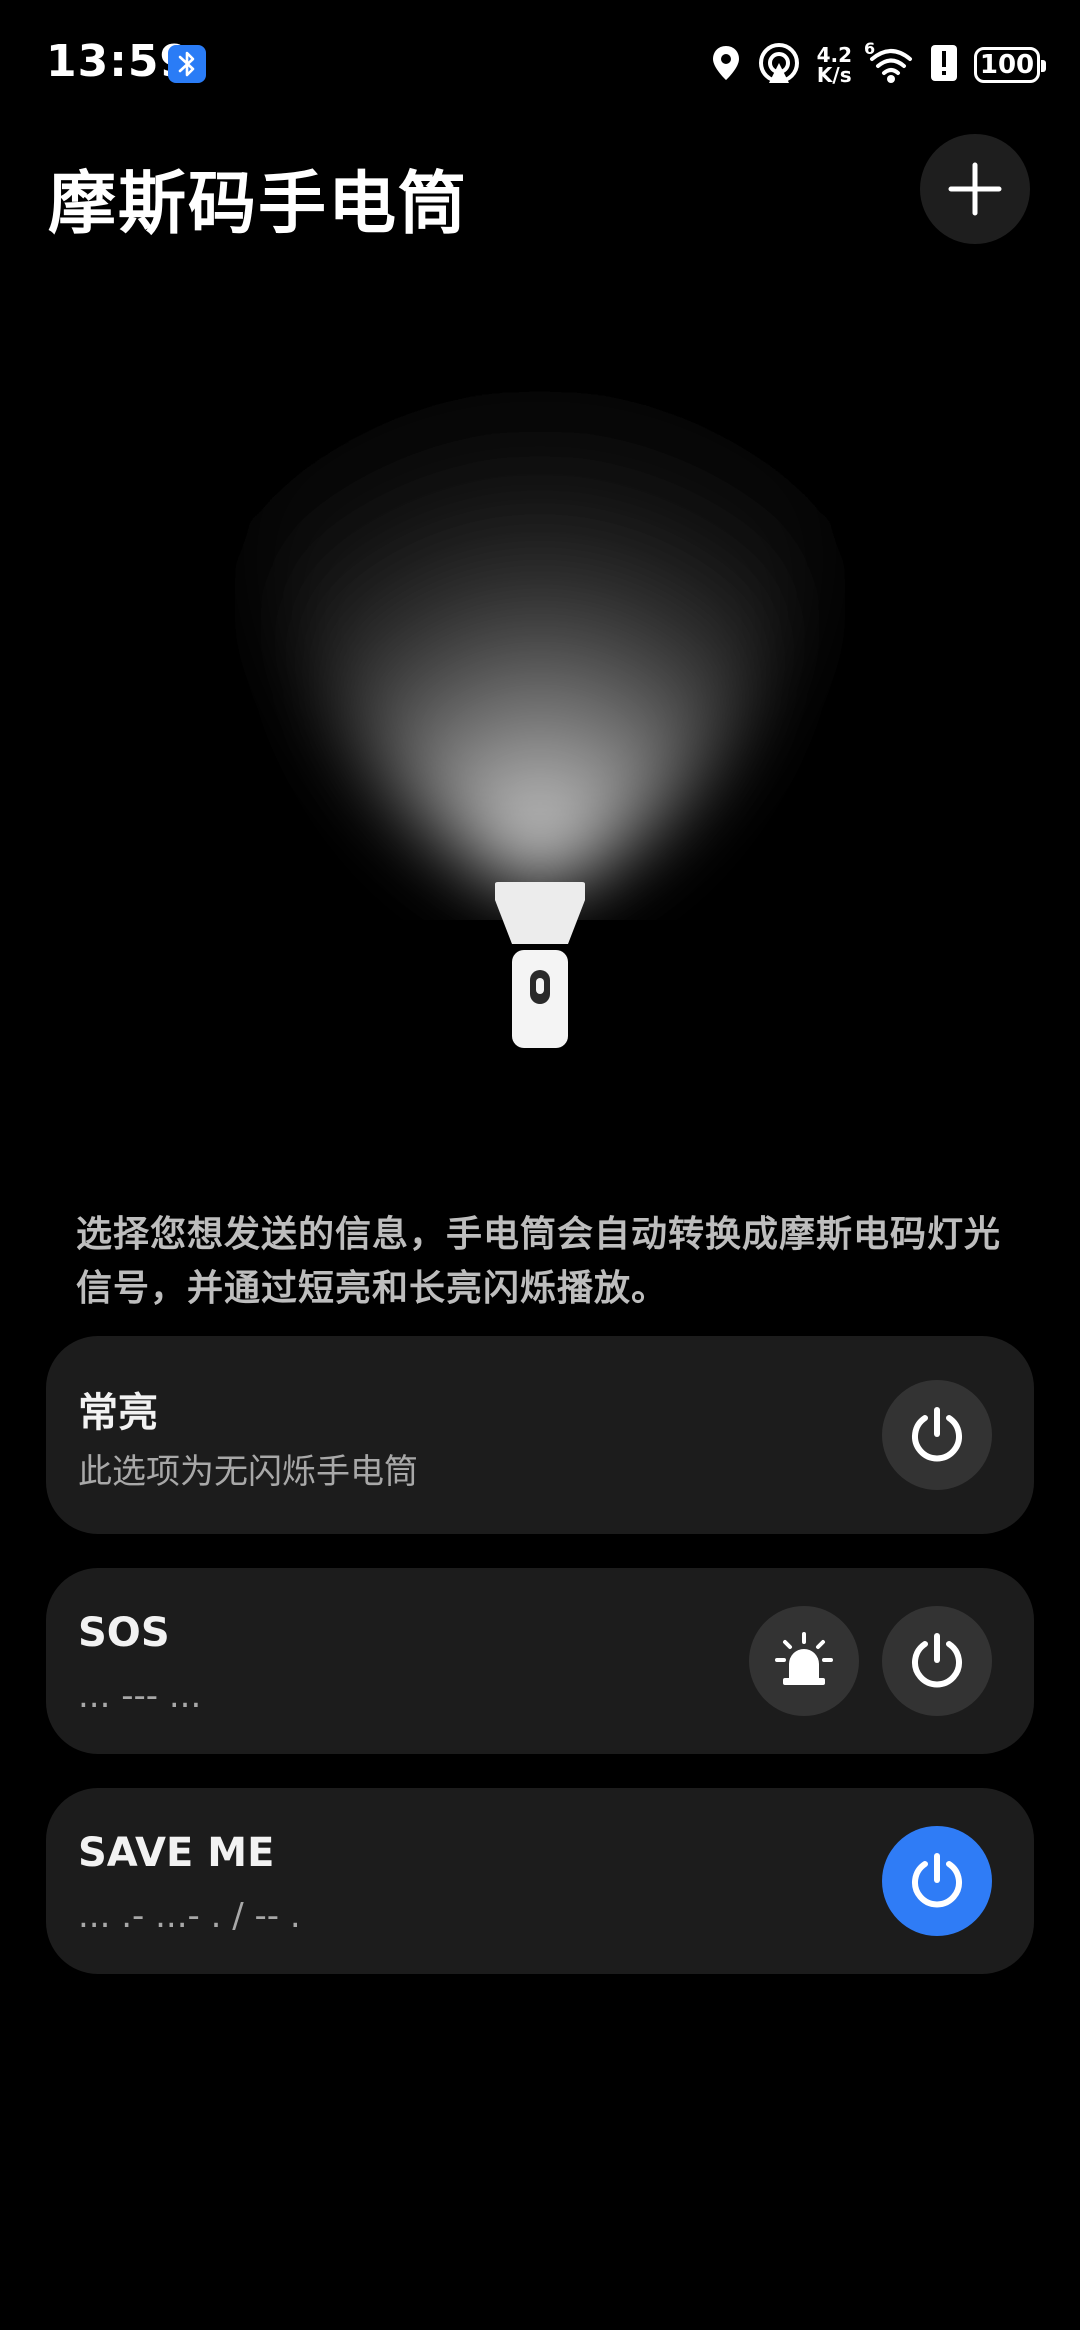 The width and height of the screenshot is (1080, 2330). I want to click on location-icon, so click(726, 65).